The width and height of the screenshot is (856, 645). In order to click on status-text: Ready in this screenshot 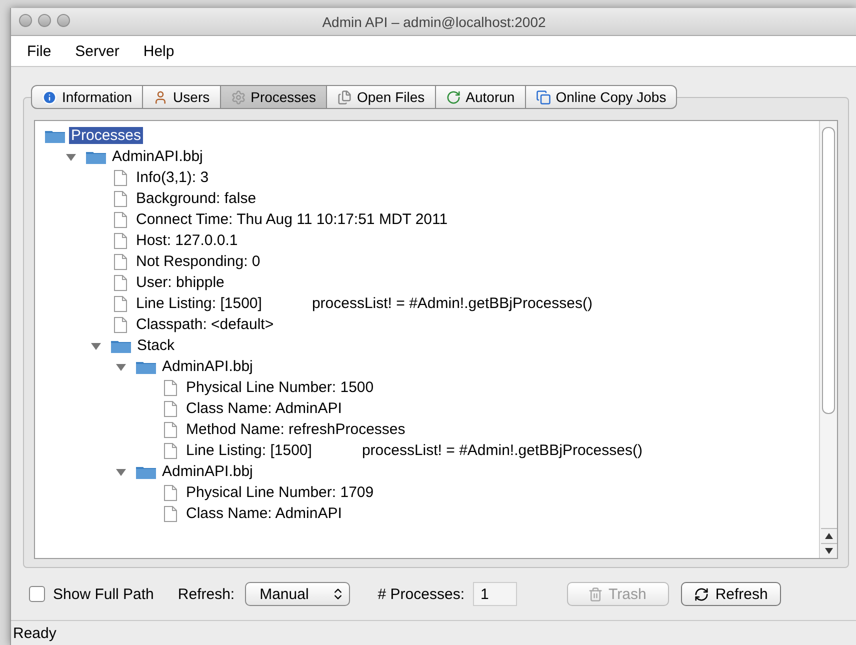, I will do `click(34, 633)`.